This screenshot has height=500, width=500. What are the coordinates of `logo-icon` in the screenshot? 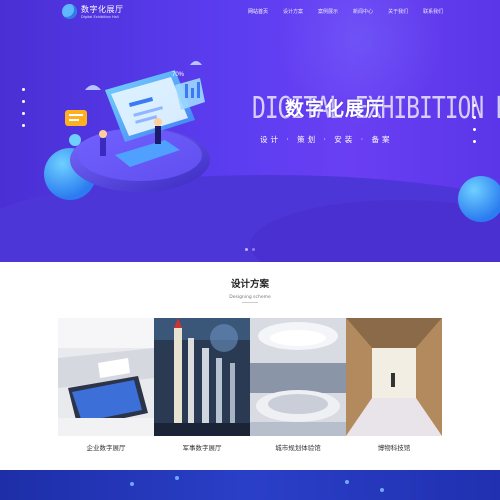 It's located at (69, 11).